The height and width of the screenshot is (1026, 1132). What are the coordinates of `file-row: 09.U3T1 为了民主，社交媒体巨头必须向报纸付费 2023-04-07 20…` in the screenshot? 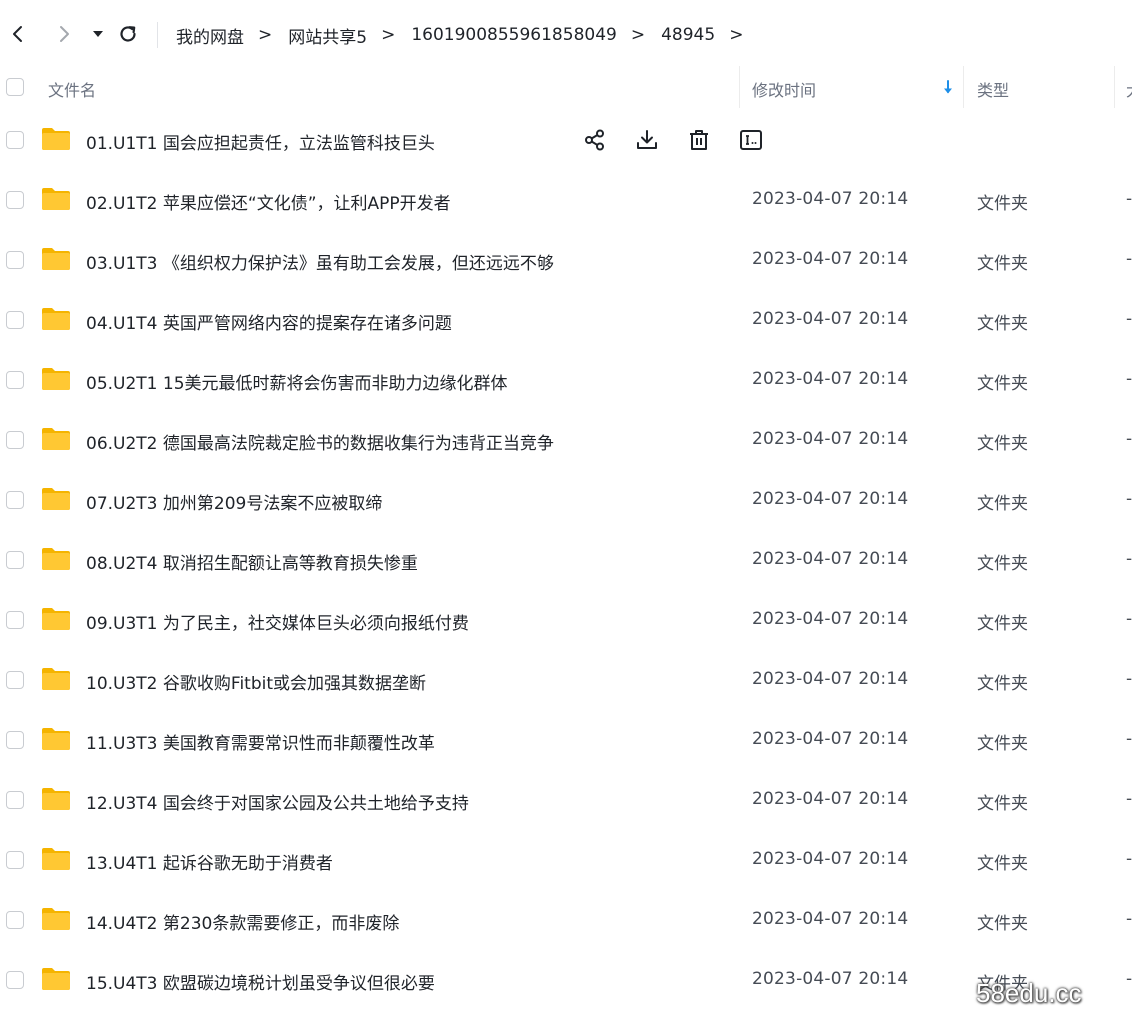 It's located at (566, 620).